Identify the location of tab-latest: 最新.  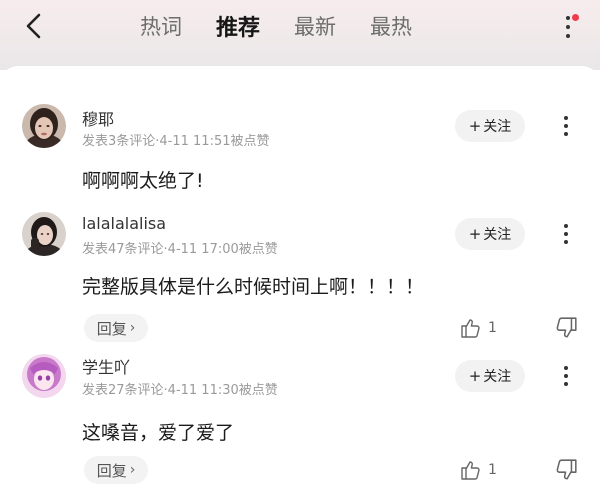
(315, 26).